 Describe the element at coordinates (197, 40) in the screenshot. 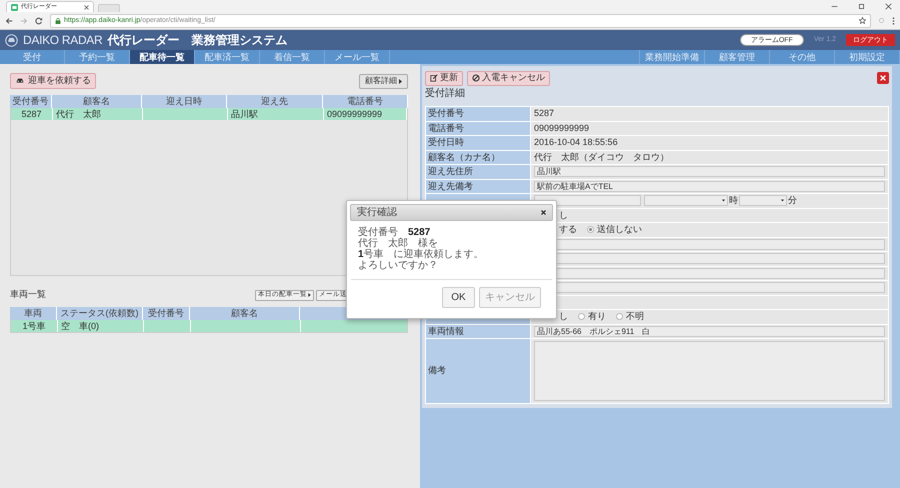

I see `app-title: 代行レーダー 業務管理システム` at that location.